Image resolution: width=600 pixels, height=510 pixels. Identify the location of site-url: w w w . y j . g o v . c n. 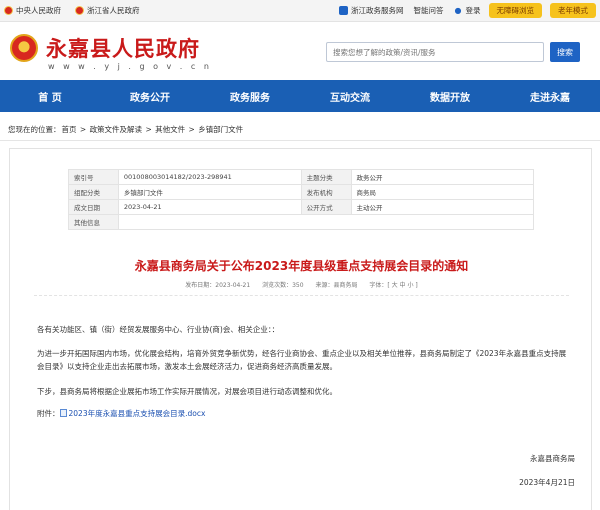
(130, 66).